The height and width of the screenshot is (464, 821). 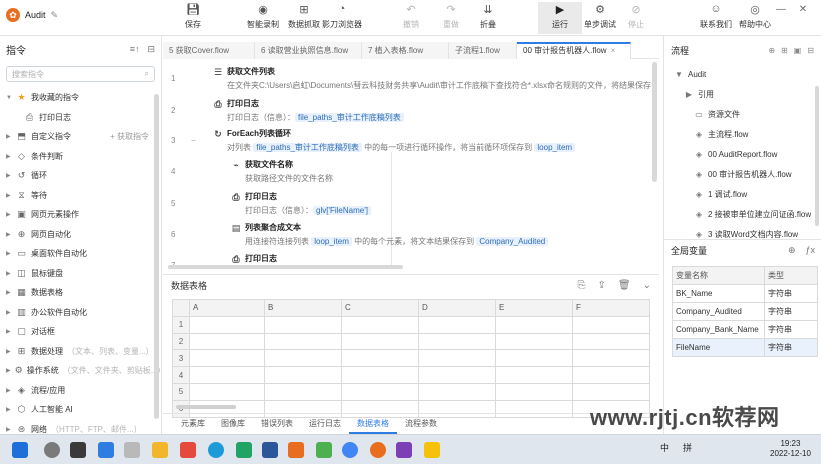 I want to click on flow-tree-item: ▭ 资源文件, so click(x=742, y=114).